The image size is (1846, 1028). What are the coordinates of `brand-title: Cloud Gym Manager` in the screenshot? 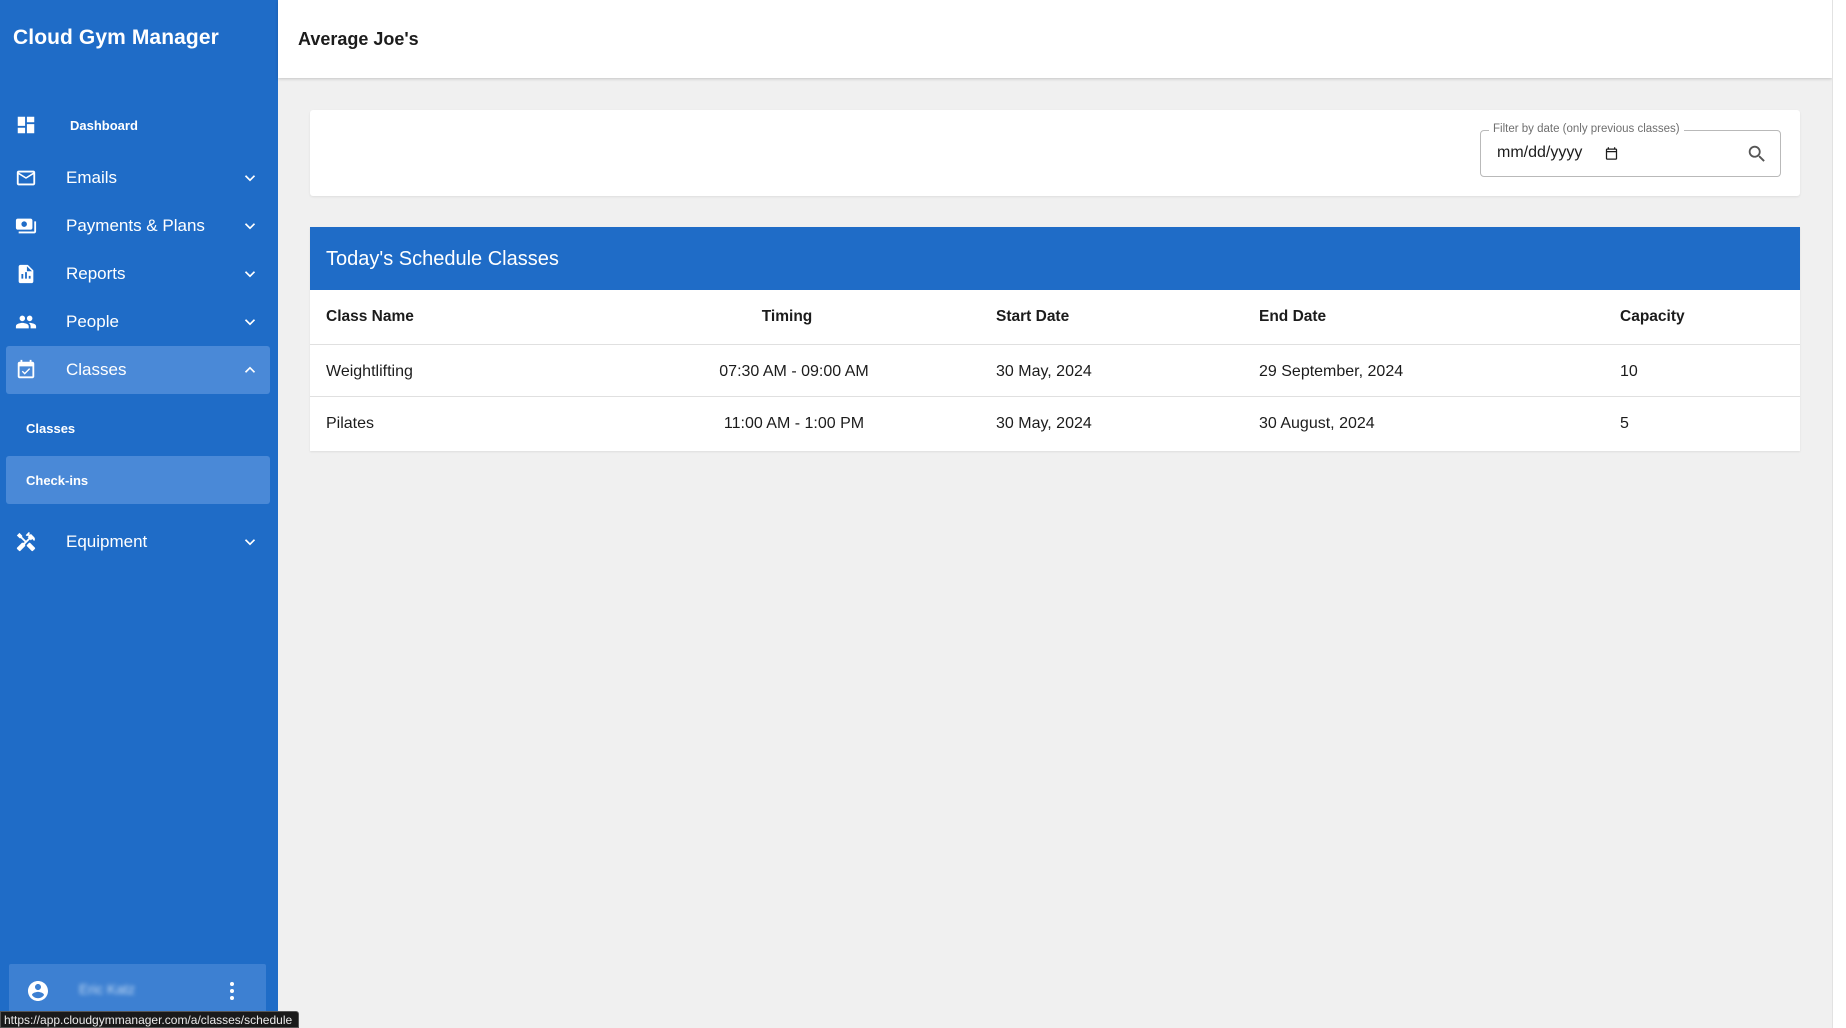 It's located at (116, 37).